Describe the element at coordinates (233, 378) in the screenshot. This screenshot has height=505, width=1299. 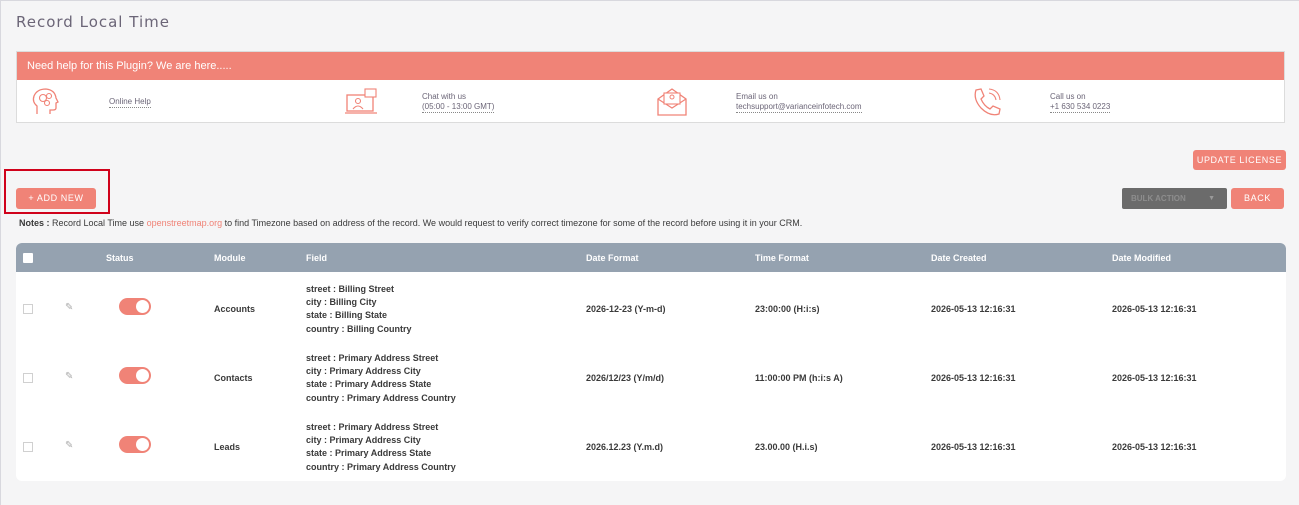
I see `module-cell: Contacts` at that location.